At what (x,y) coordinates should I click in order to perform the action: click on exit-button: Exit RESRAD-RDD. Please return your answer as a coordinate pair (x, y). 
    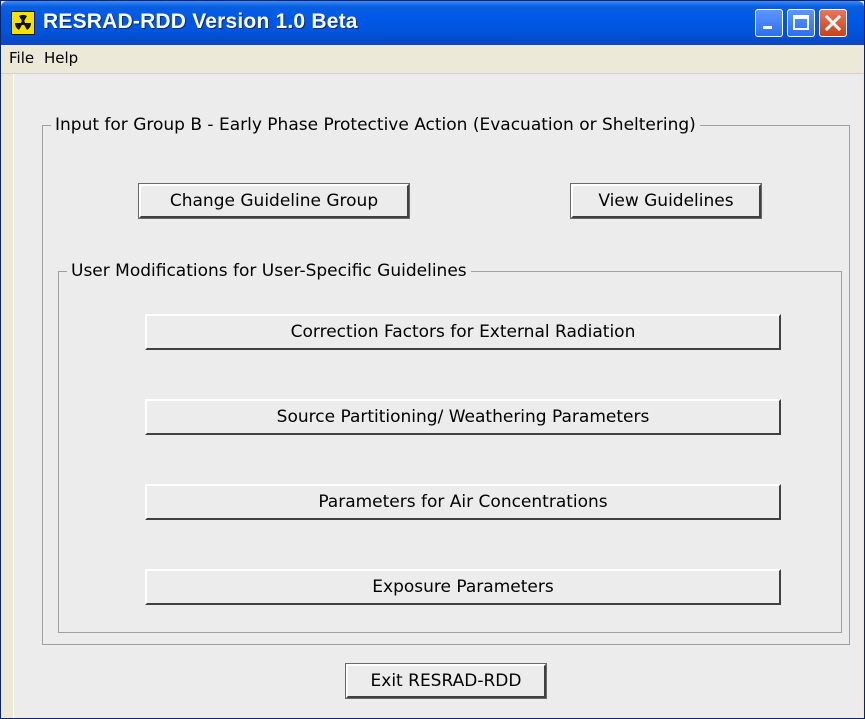
    Looking at the image, I should click on (446, 681).